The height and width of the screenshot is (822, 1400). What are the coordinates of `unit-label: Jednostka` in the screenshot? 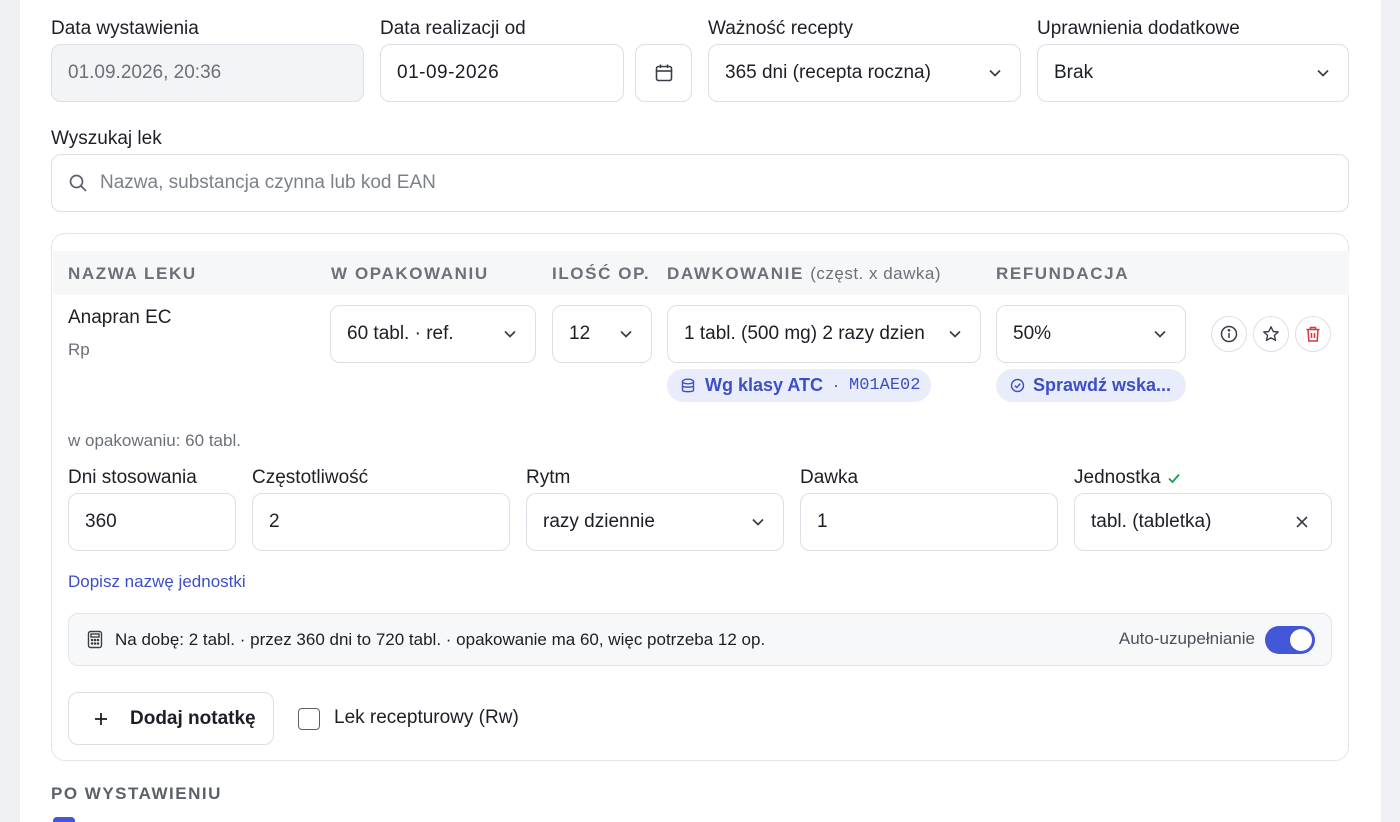 It's located at (1117, 477).